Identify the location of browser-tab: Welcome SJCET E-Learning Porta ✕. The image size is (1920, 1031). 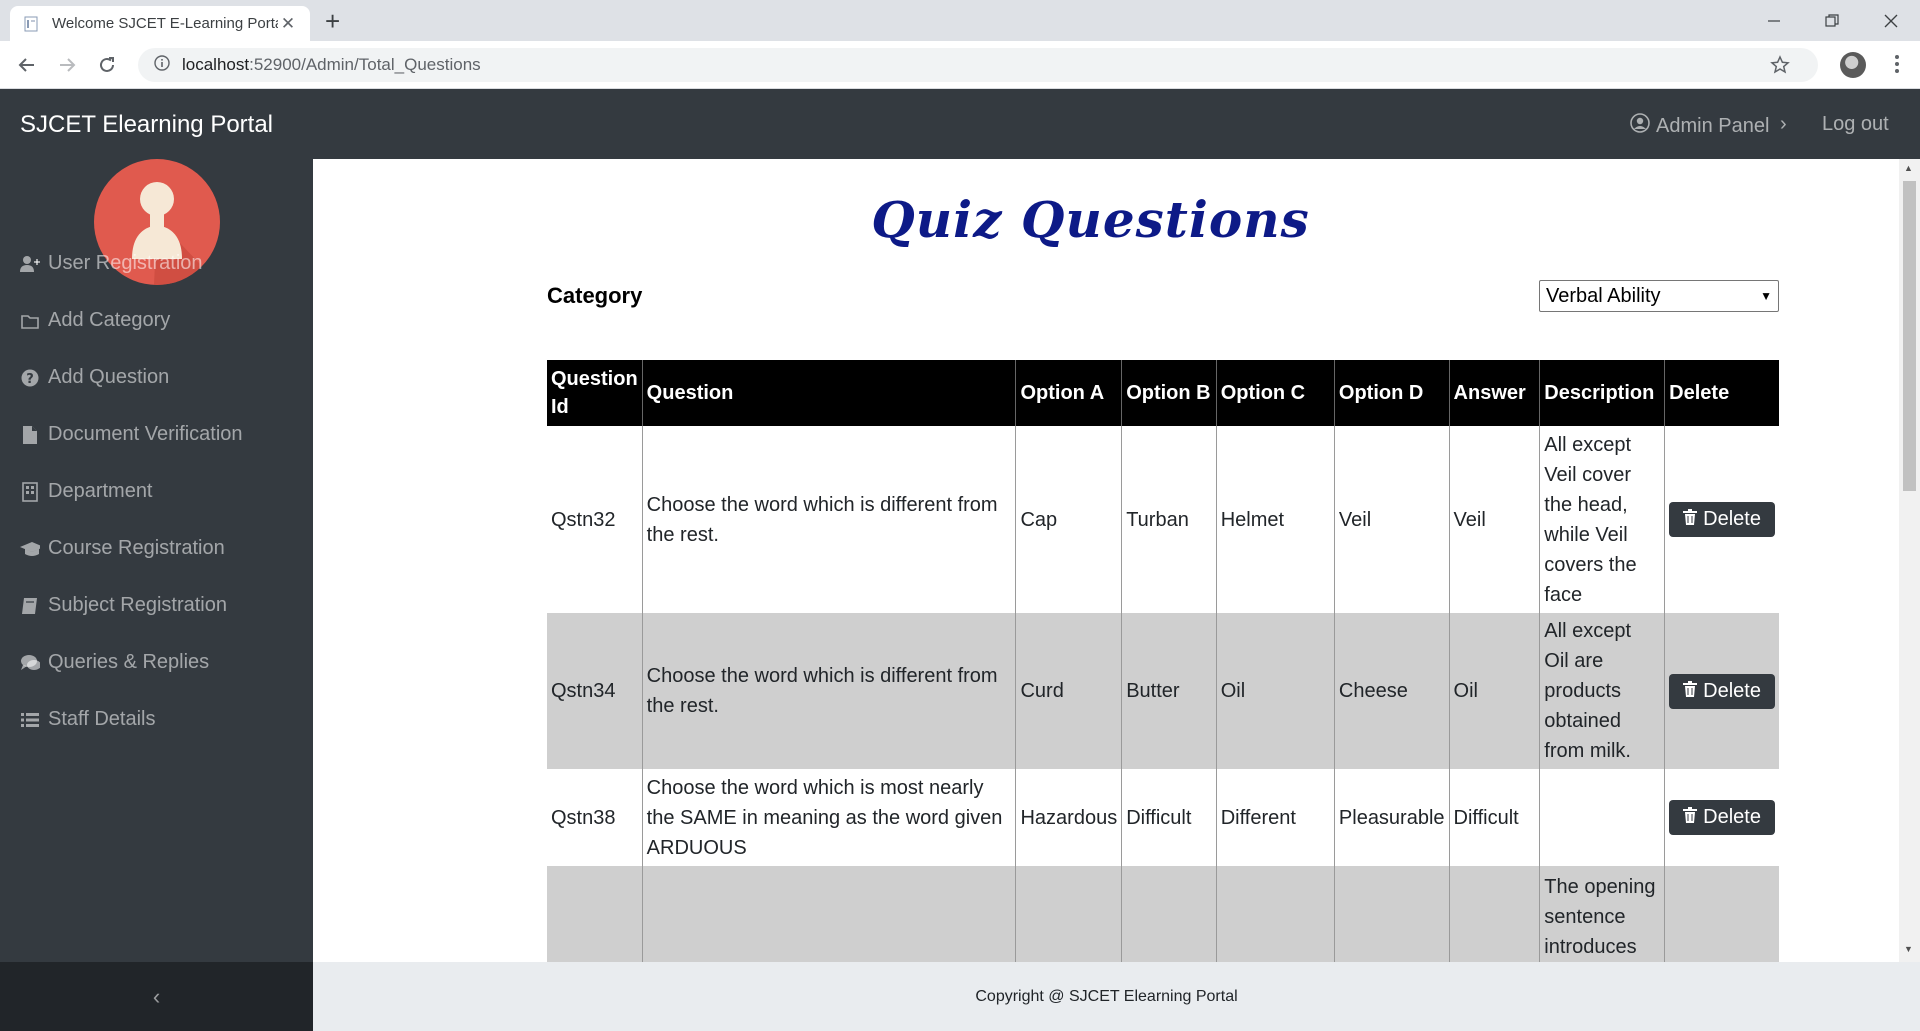
(160, 23).